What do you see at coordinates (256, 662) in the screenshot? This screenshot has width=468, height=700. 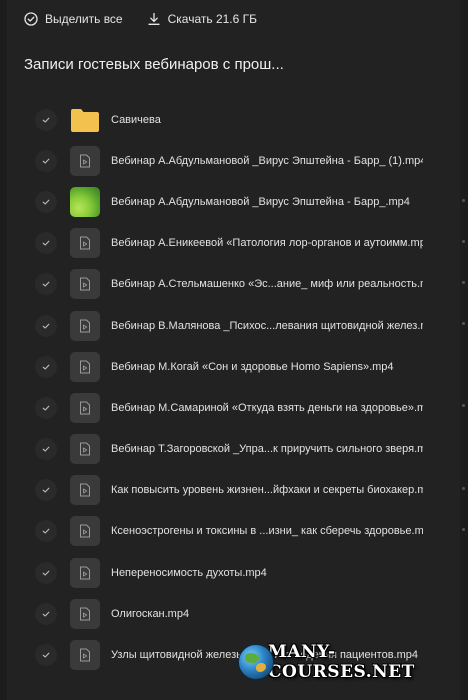 I see `globe-icon` at bounding box center [256, 662].